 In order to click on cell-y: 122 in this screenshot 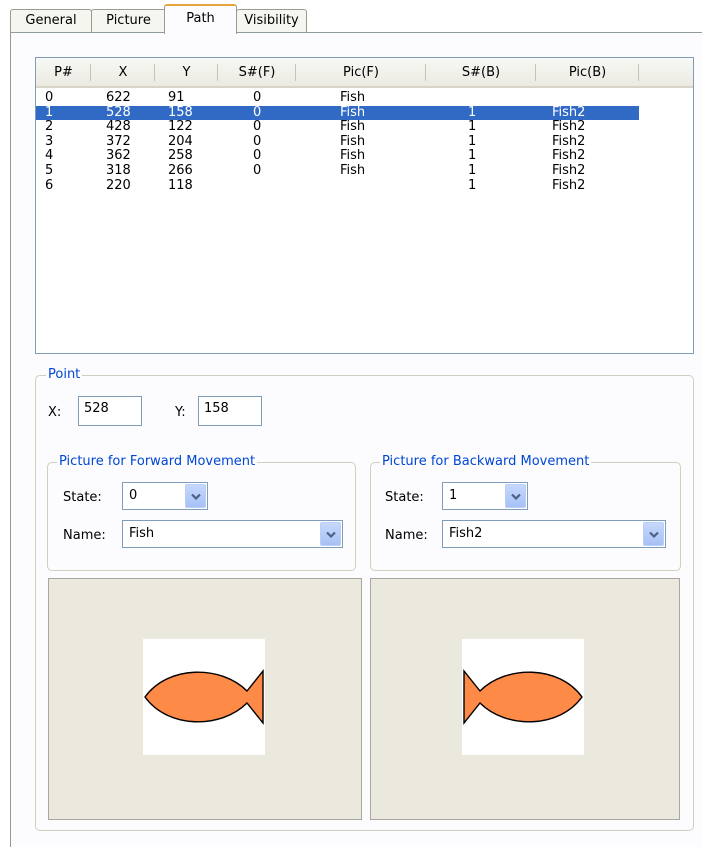, I will do `click(180, 127)`.